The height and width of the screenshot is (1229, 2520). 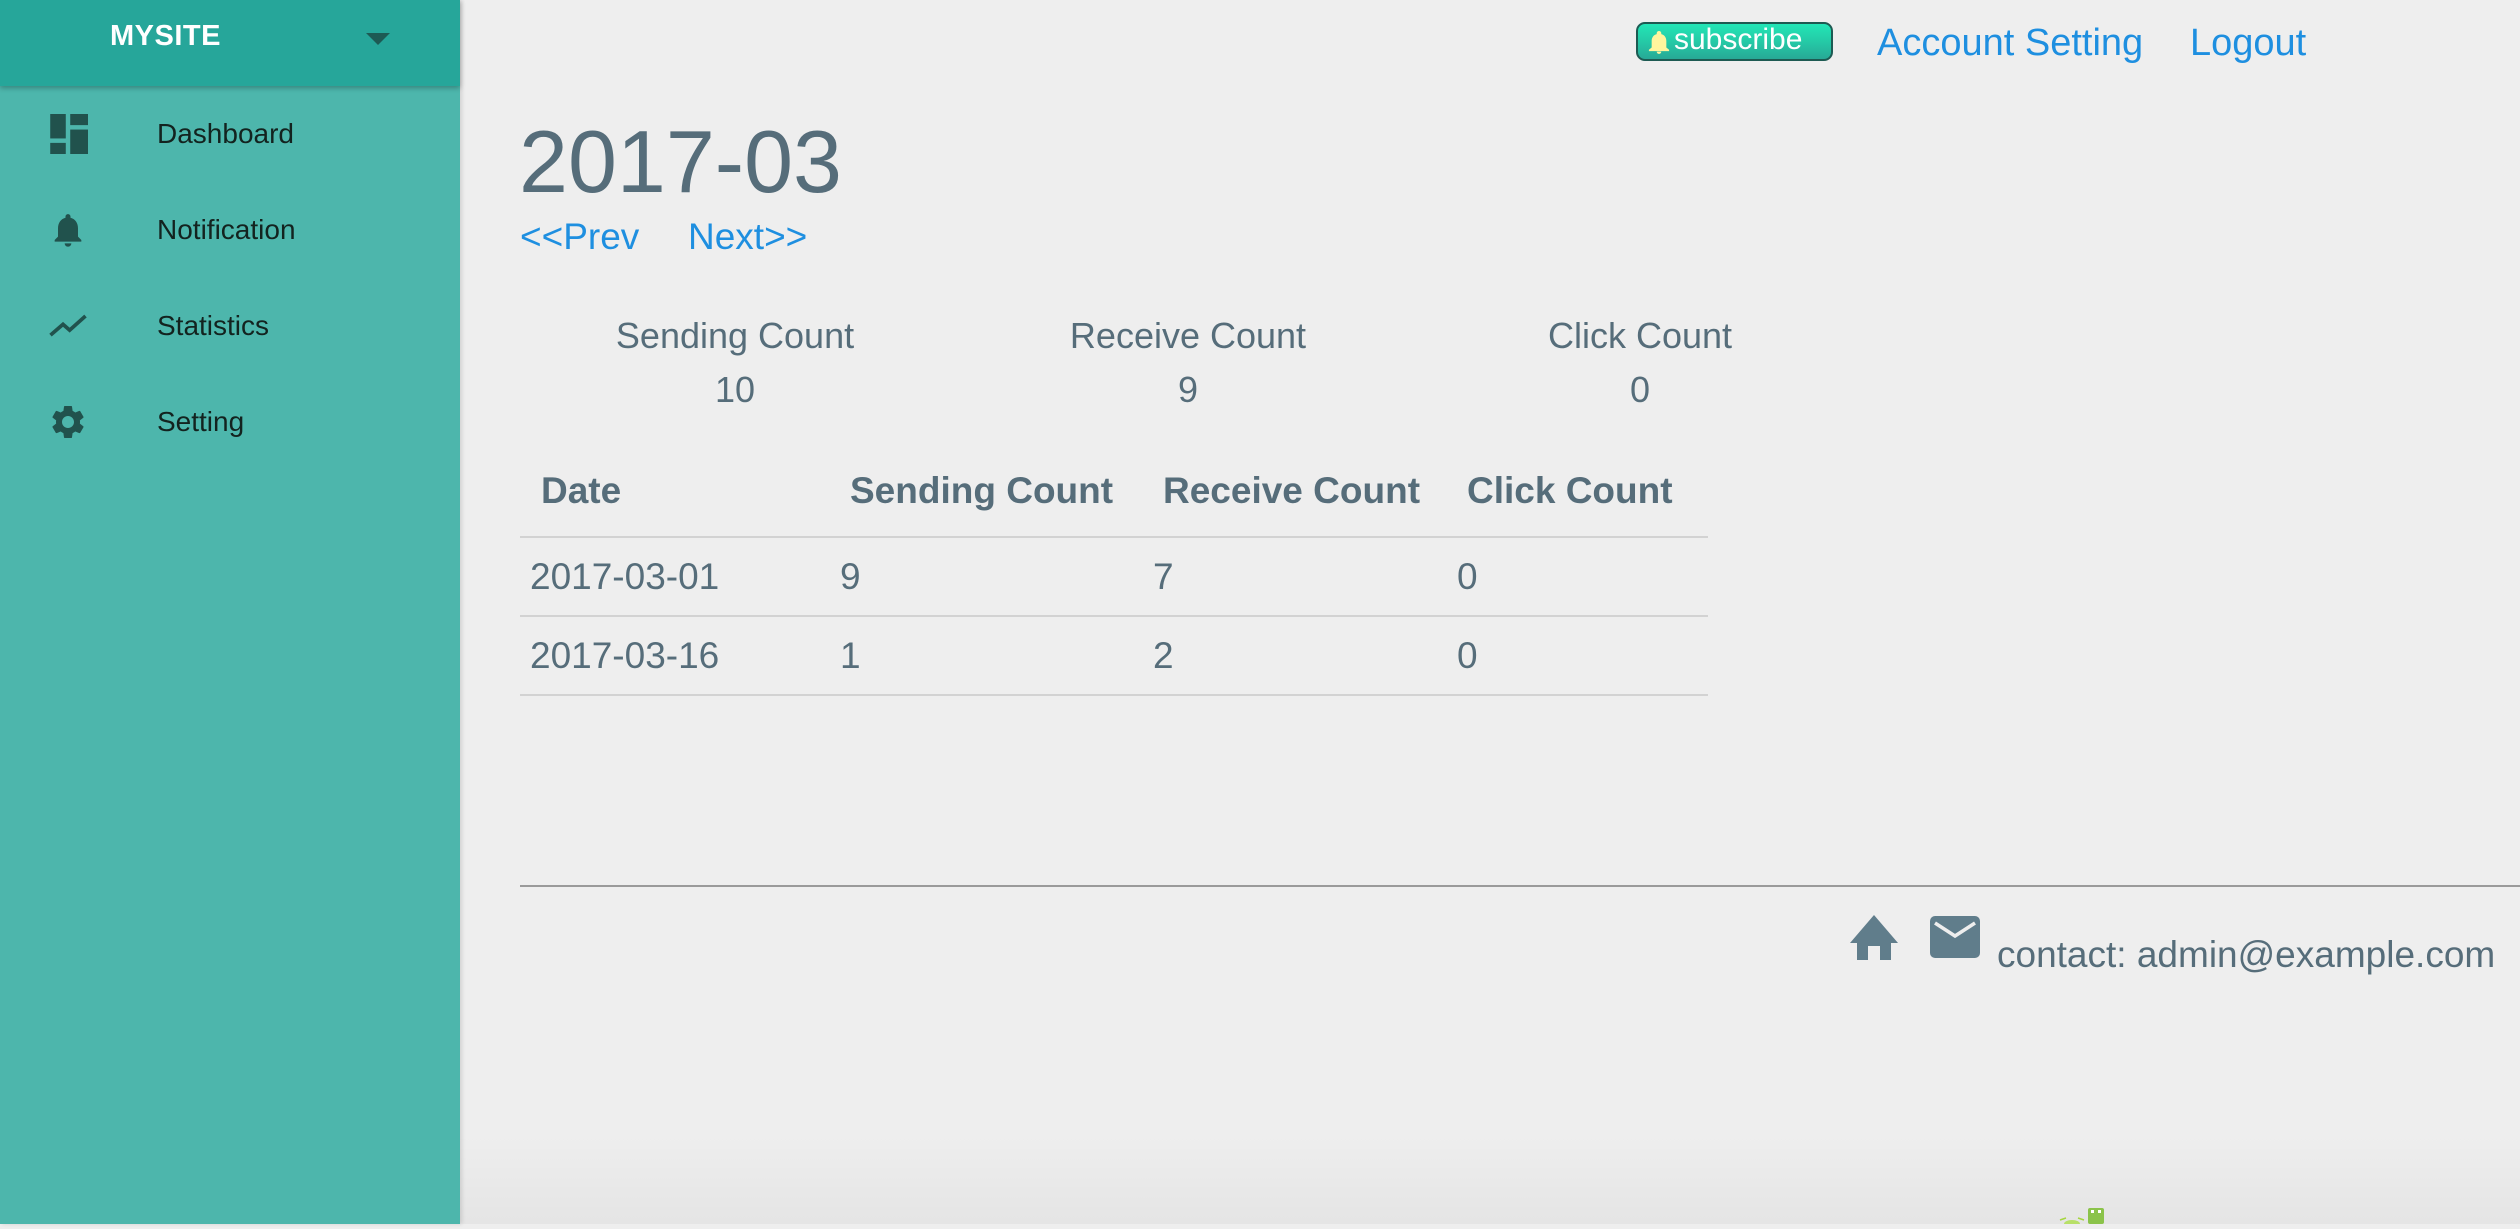 I want to click on next-month-link: Next>>, so click(x=747, y=237).